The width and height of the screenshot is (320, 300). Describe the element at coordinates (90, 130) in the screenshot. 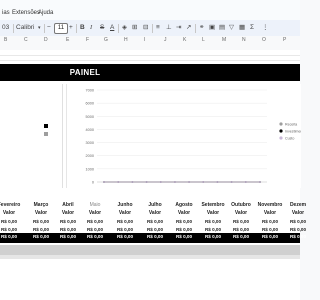

I see `y-tick-label: 4000` at that location.